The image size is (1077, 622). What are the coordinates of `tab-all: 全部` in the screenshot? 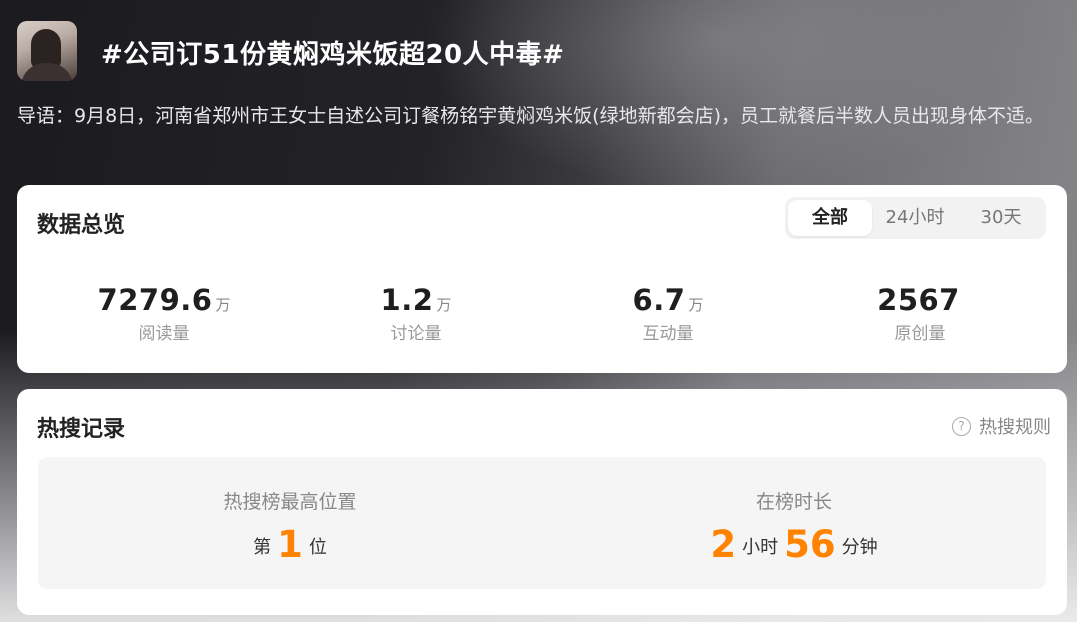 It's located at (830, 218).